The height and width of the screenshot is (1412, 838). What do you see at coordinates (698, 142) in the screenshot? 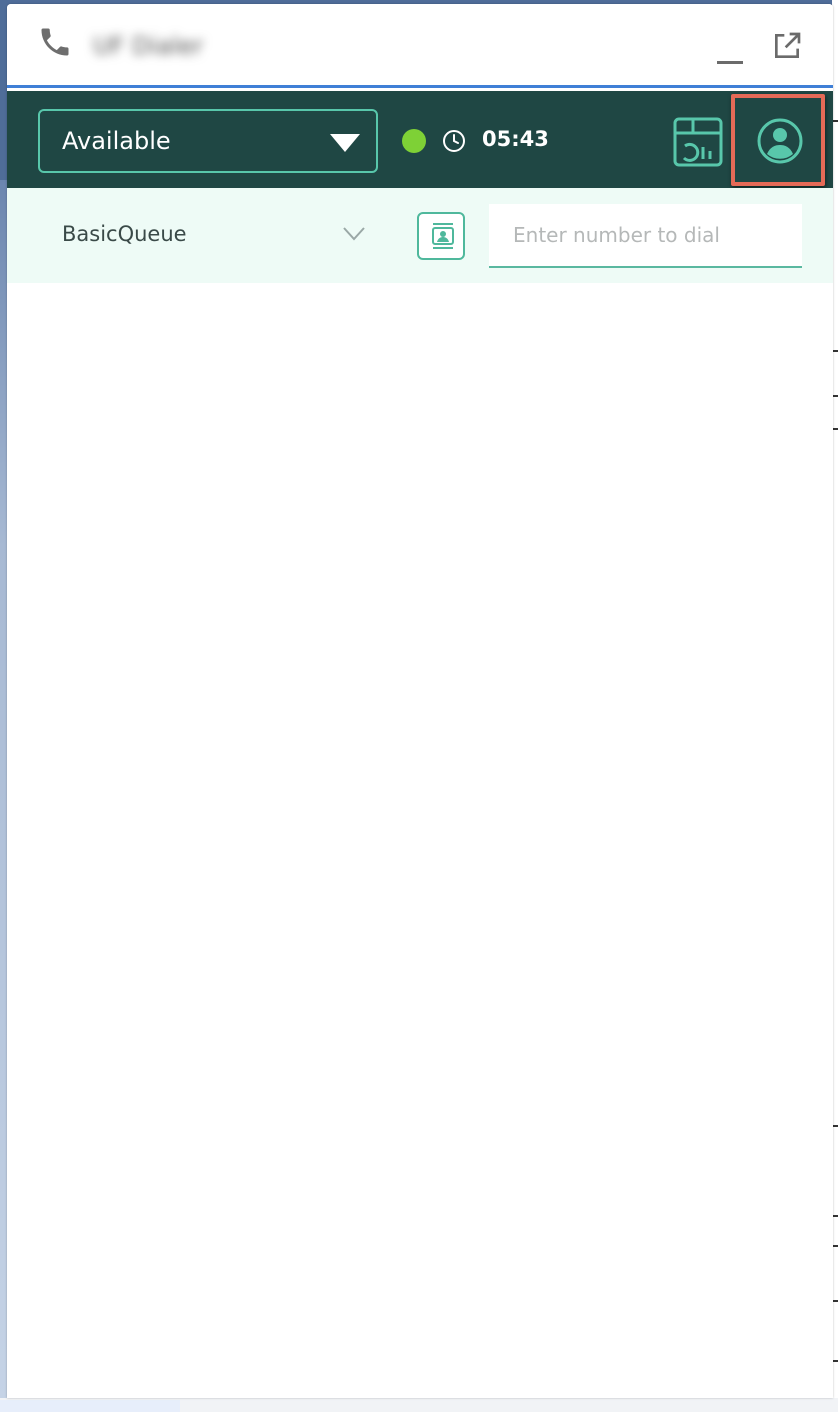
I see `dashboard-icon` at bounding box center [698, 142].